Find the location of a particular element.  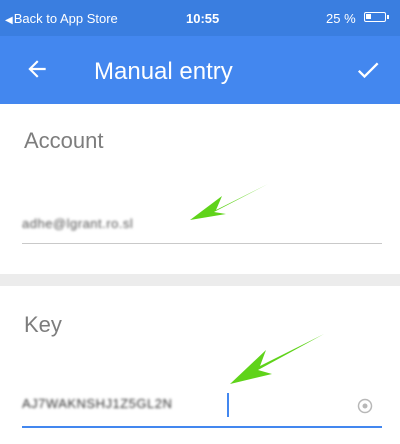

account-label: Account is located at coordinates (64, 140).